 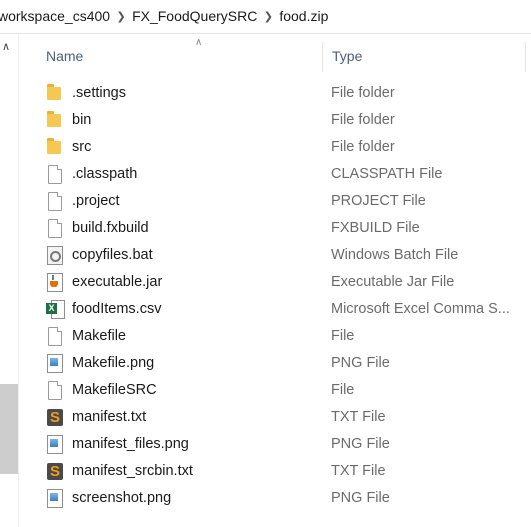 I want to click on breadcrumb-item-project: FX_FoodQuerySRC, so click(x=194, y=16).